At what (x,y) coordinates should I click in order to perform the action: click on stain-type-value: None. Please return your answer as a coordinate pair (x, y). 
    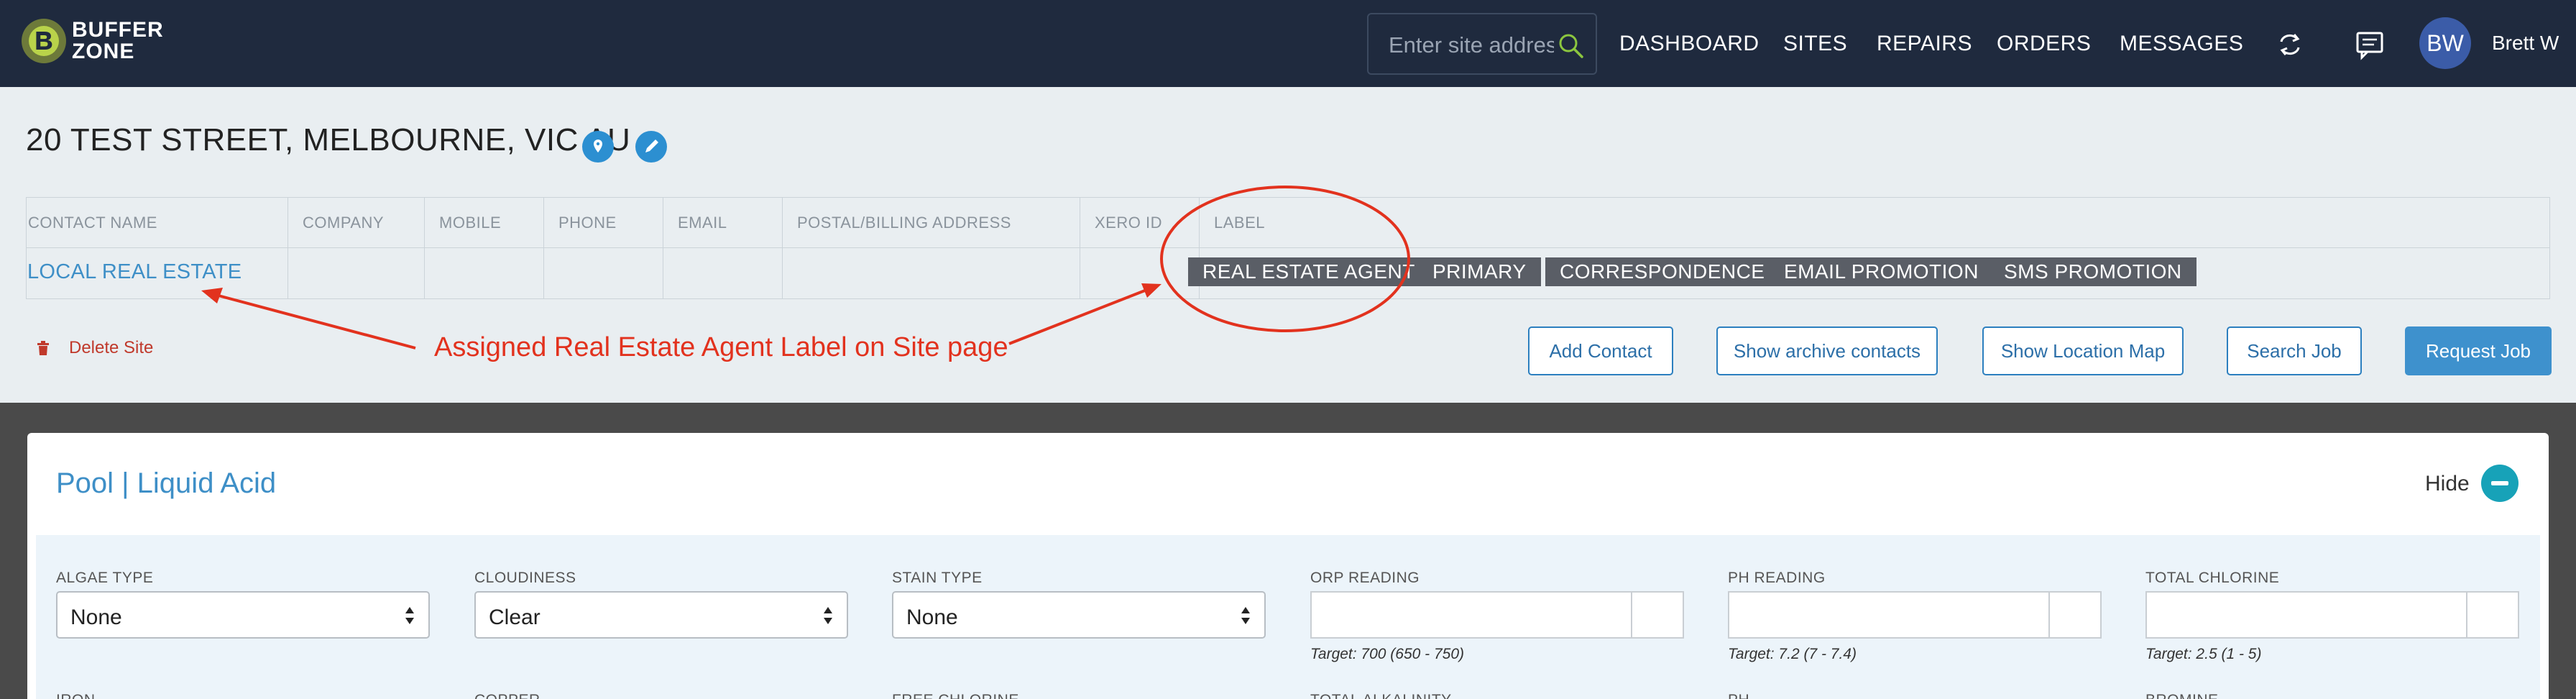
    Looking at the image, I should click on (932, 617).